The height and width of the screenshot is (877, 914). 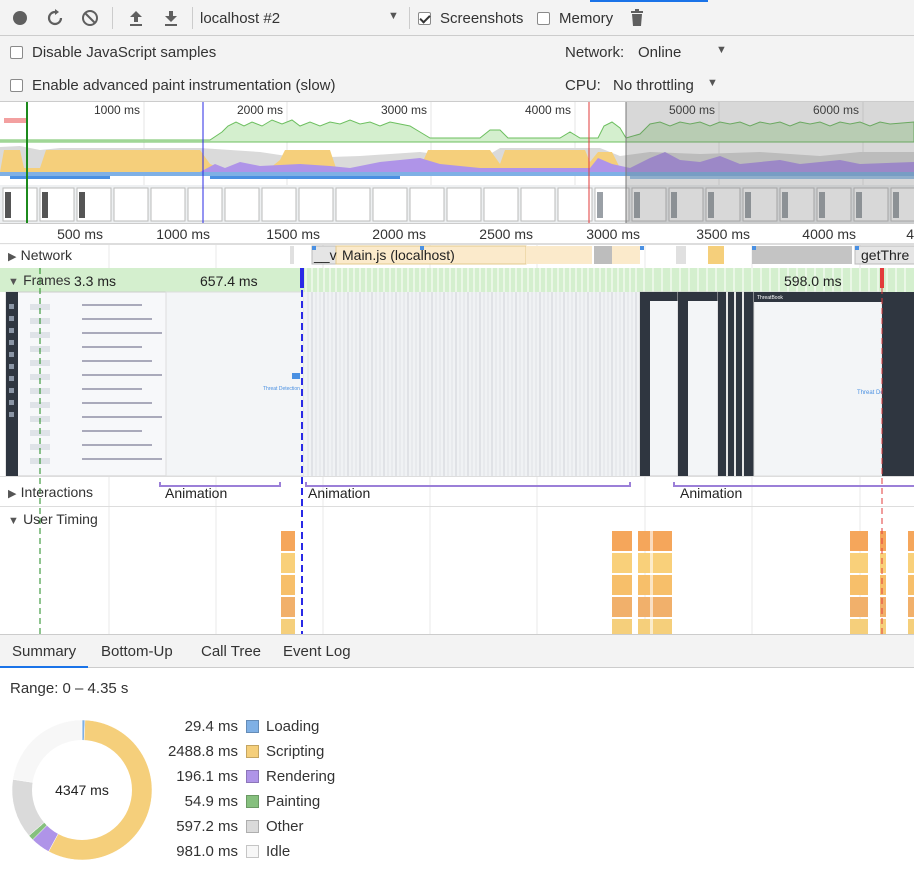 What do you see at coordinates (293, 726) in the screenshot?
I see `legend-label: Loading` at bounding box center [293, 726].